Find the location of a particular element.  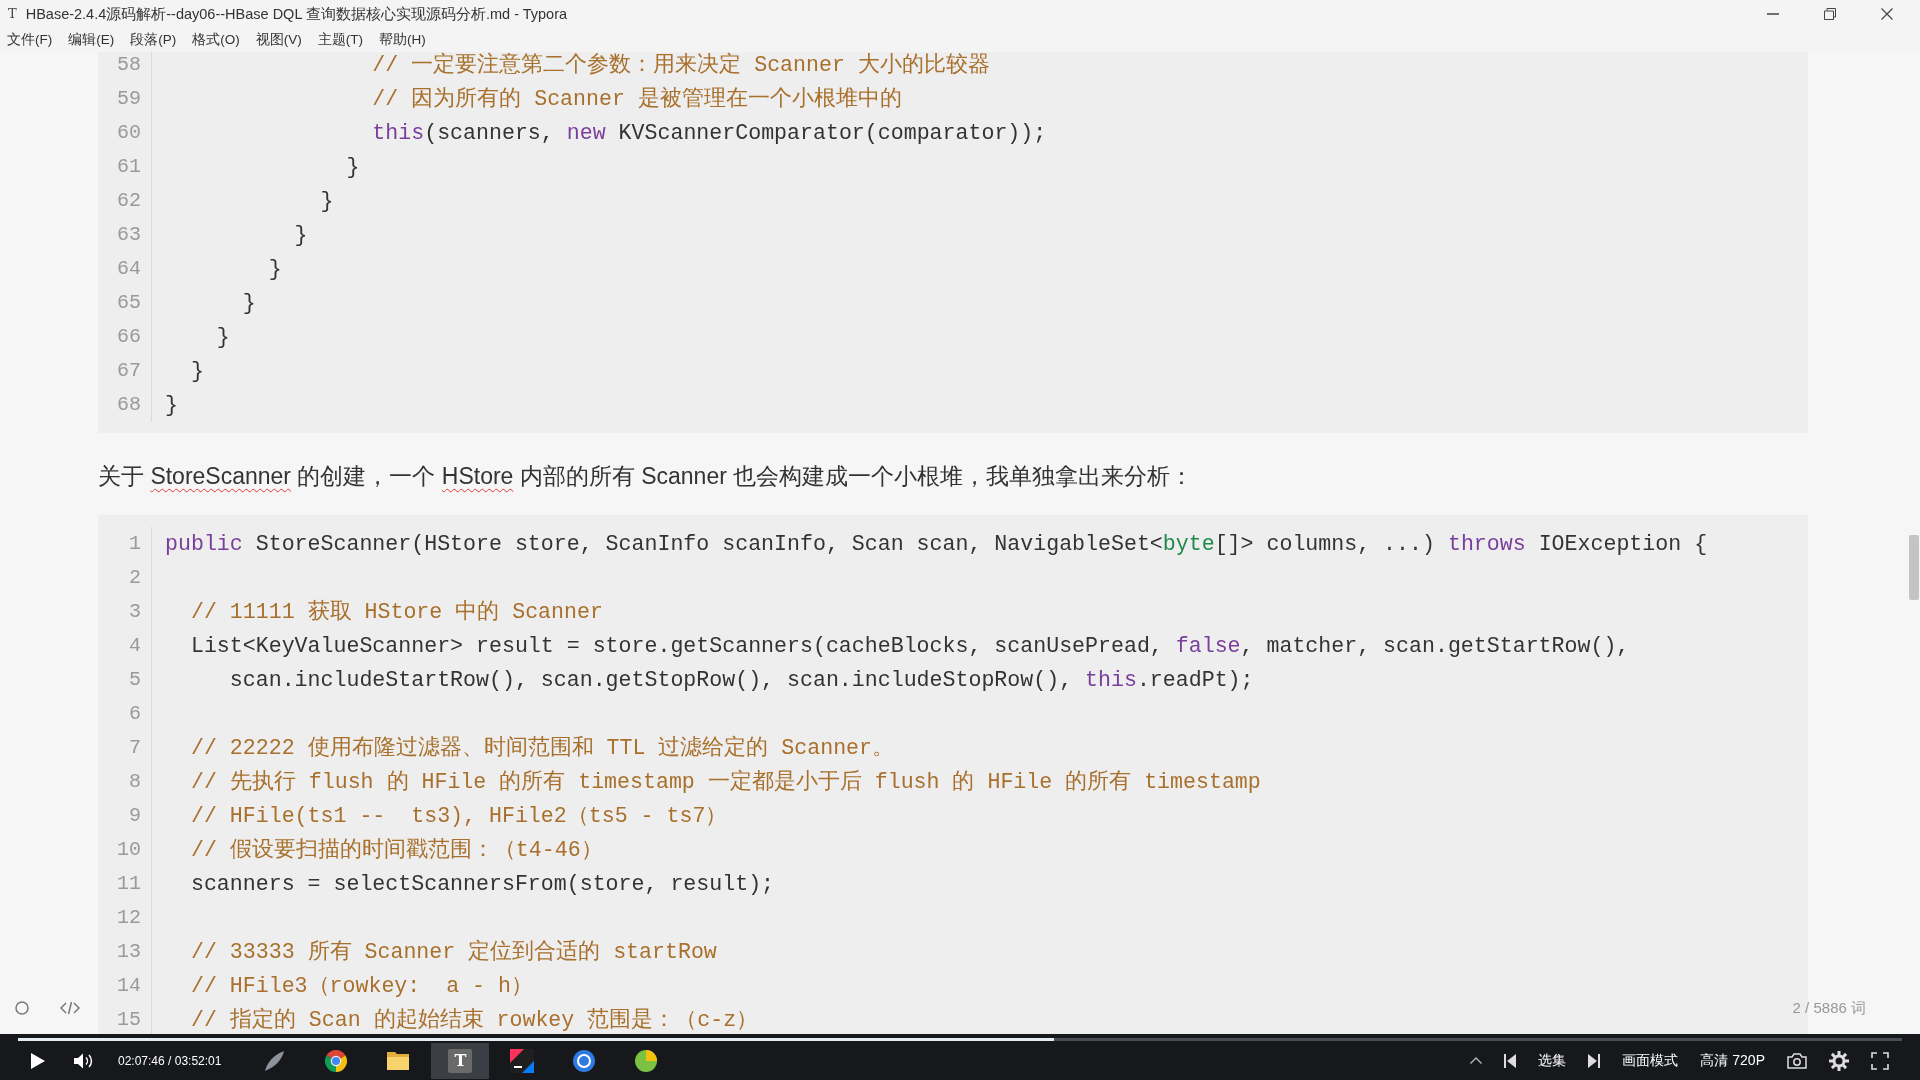

menu-item: 文件(F) is located at coordinates (30, 39).